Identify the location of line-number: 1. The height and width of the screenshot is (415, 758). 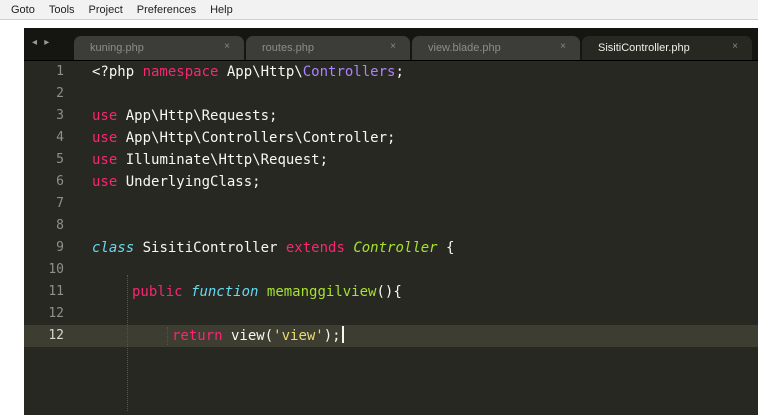
(60, 71).